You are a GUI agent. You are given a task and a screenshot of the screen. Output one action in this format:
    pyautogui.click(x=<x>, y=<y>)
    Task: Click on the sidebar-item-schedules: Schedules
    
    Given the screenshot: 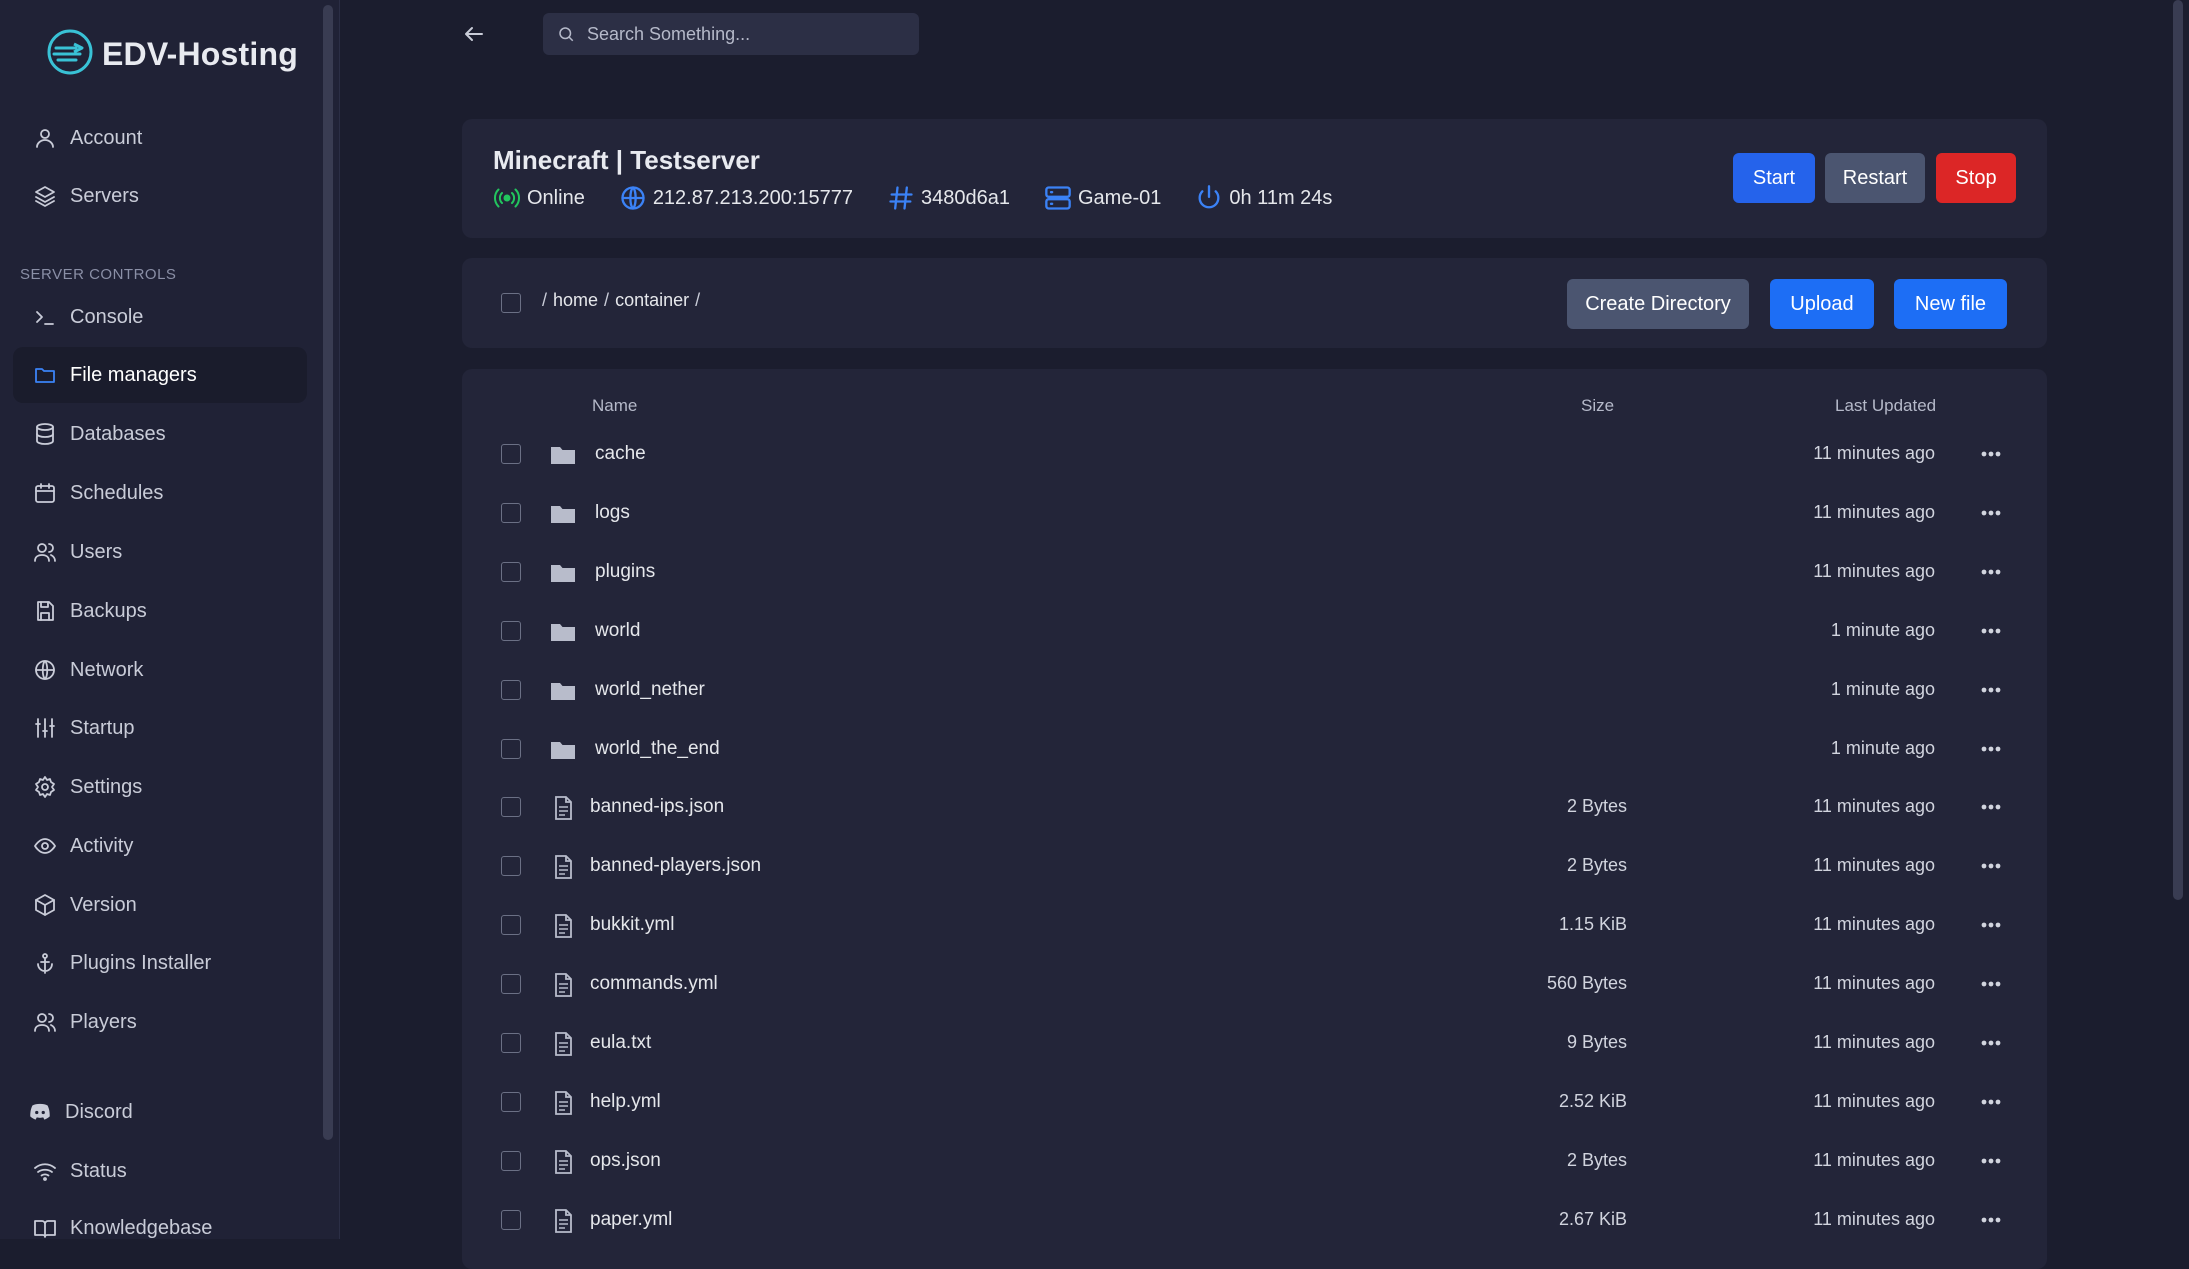 What is the action you would take?
    pyautogui.click(x=160, y=493)
    